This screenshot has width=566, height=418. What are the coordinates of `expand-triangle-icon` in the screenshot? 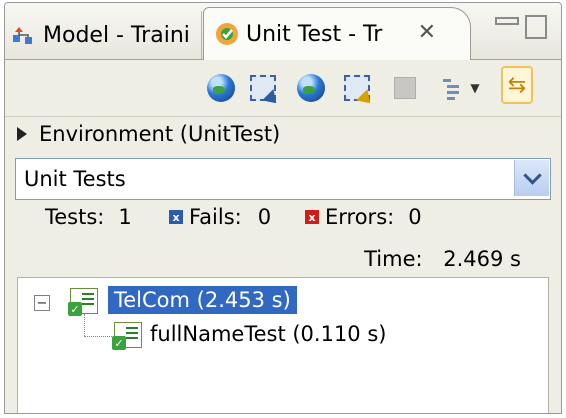 It's located at (22, 134).